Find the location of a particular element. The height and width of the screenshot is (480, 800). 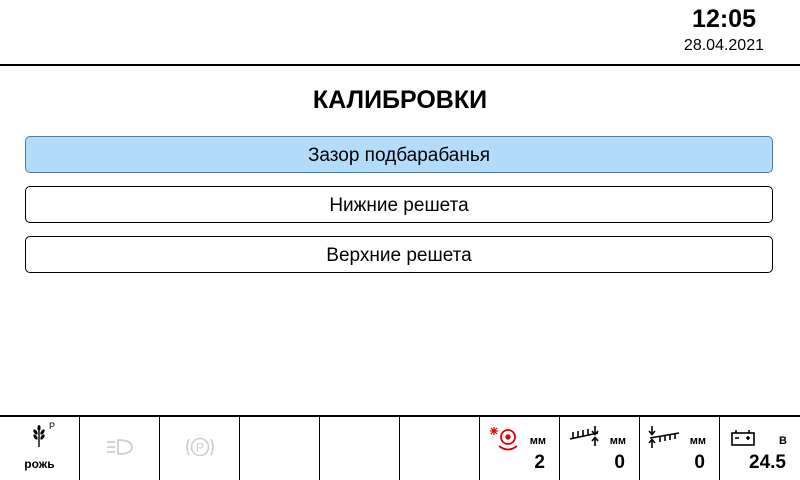

svg-text: P is located at coordinates (200, 448).